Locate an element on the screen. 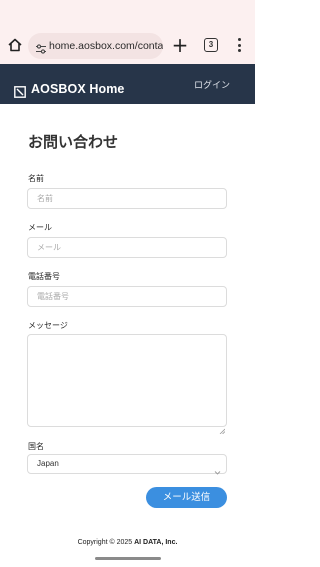 The width and height of the screenshot is (320, 567). send-email-button: メール送信 is located at coordinates (186, 497).